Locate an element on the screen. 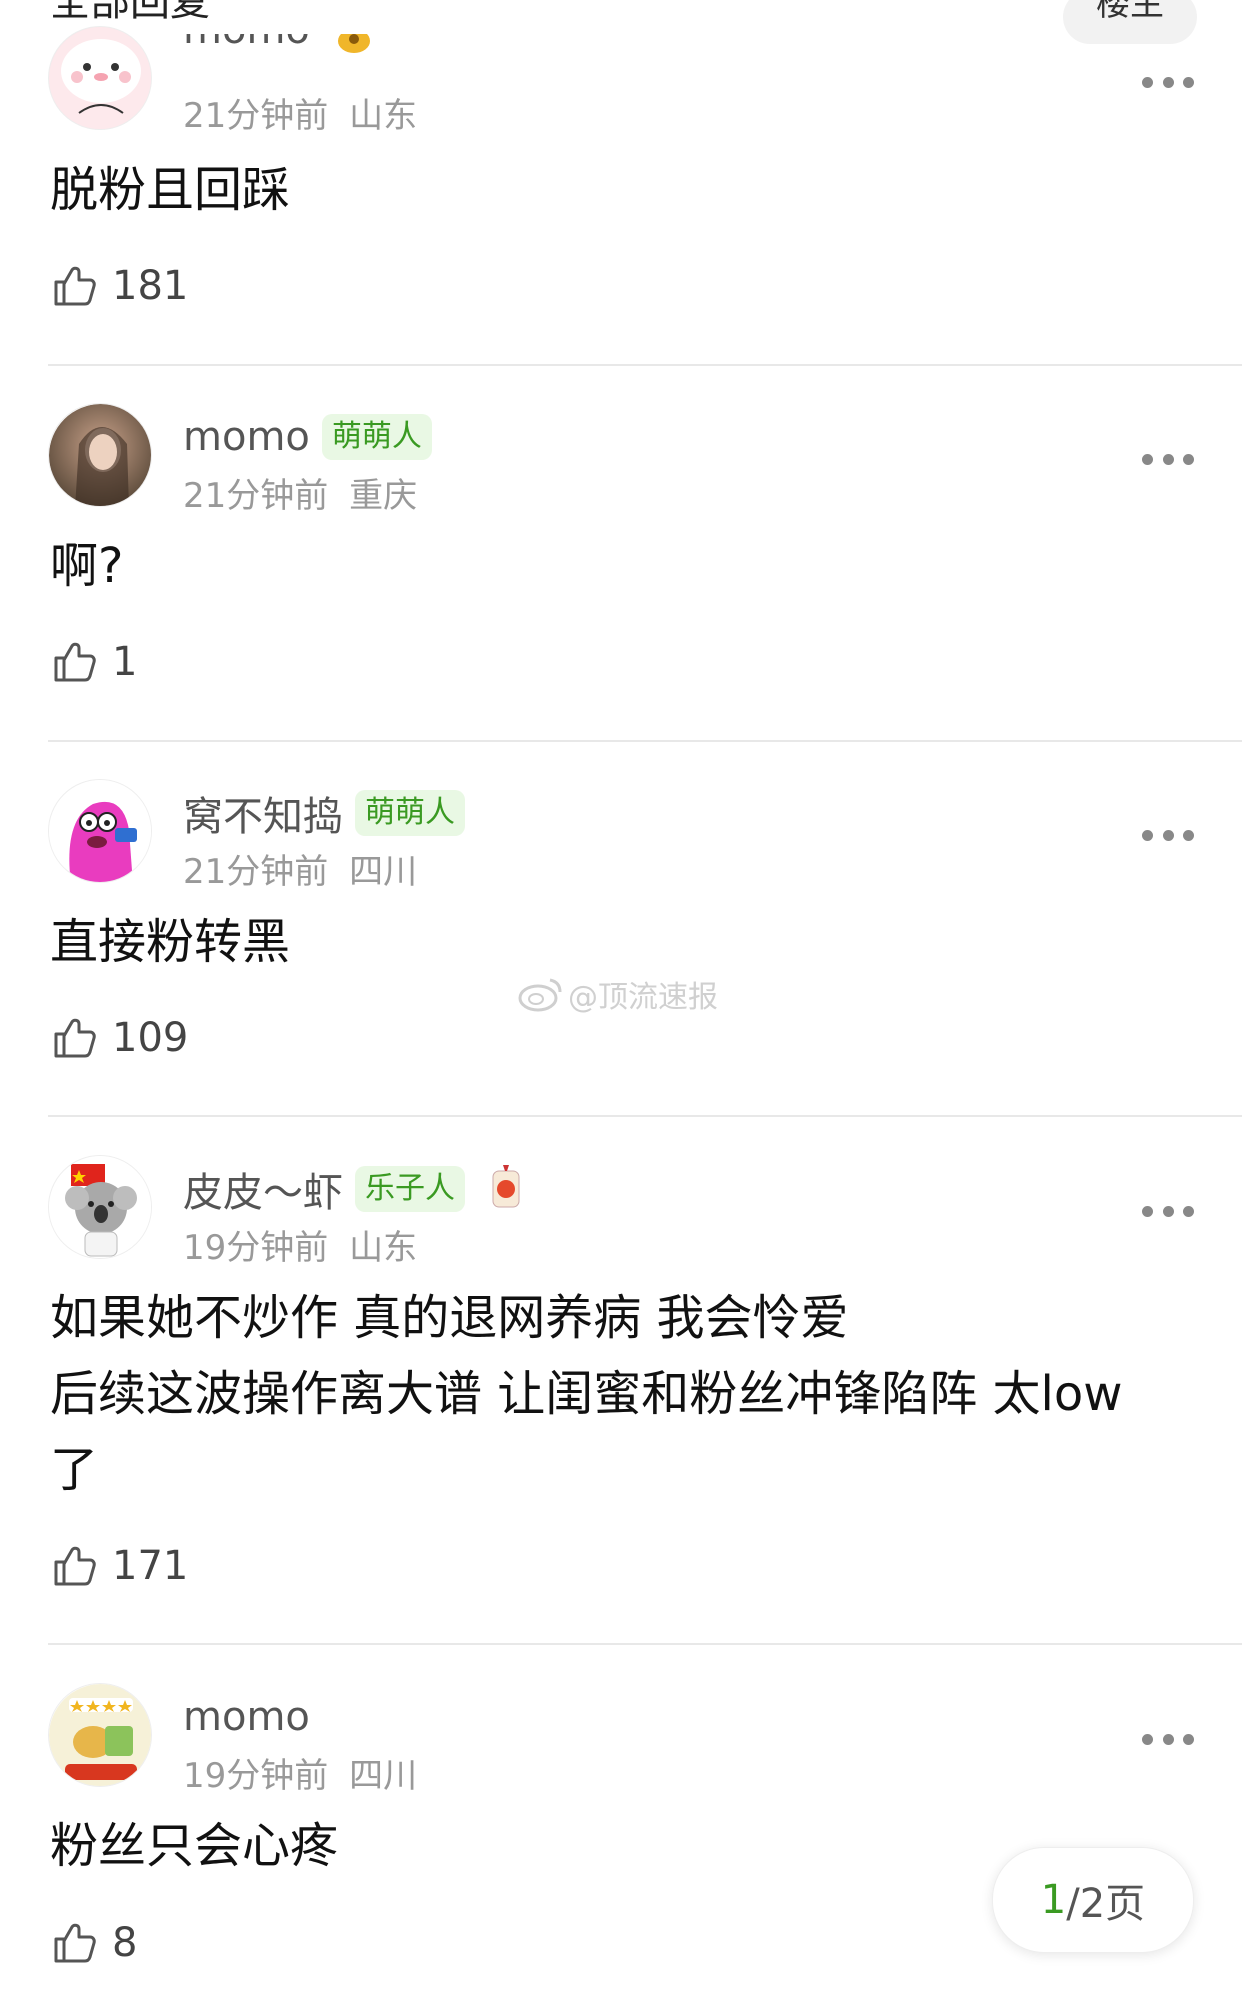 The image size is (1259, 2003). like-count: 8 is located at coordinates (125, 1943).